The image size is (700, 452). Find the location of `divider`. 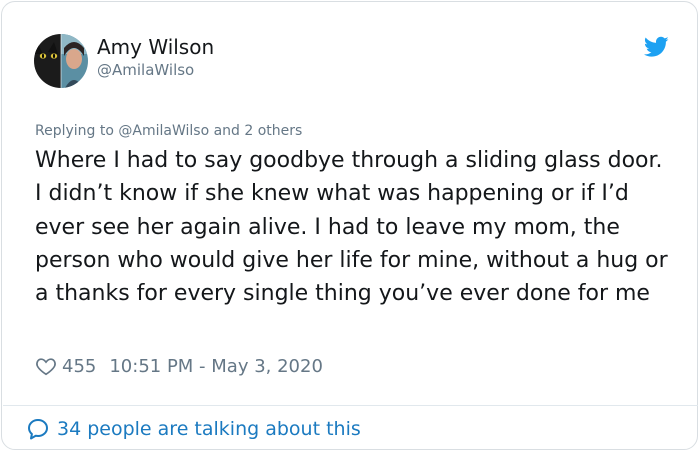

divider is located at coordinates (350, 405).